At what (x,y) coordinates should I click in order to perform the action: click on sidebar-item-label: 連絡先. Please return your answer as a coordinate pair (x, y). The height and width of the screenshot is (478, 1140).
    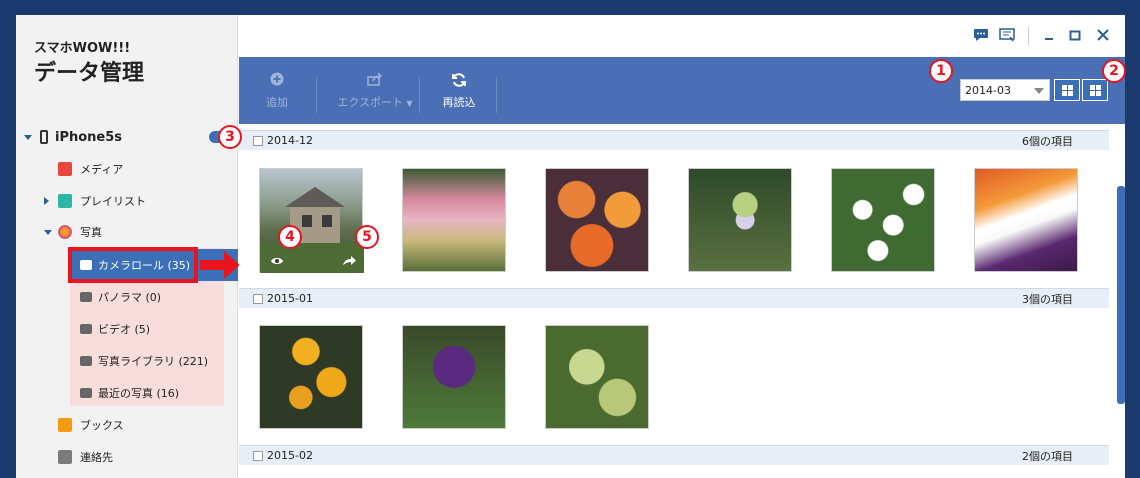
    Looking at the image, I should click on (96, 457).